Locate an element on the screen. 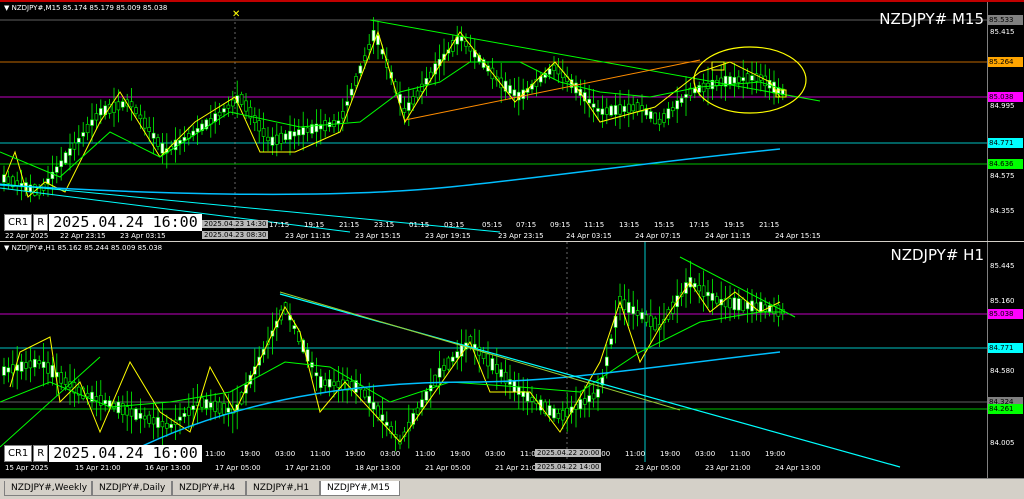  triangle-down-icon: ▼ is located at coordinates (7, 8).